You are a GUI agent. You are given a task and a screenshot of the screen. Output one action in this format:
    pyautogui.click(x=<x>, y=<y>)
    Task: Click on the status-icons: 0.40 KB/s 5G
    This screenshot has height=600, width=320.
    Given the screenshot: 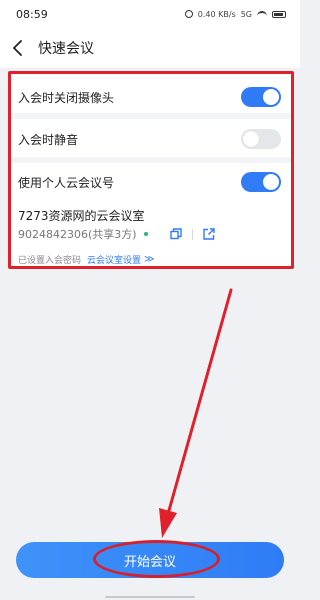 What is the action you would take?
    pyautogui.click(x=235, y=14)
    